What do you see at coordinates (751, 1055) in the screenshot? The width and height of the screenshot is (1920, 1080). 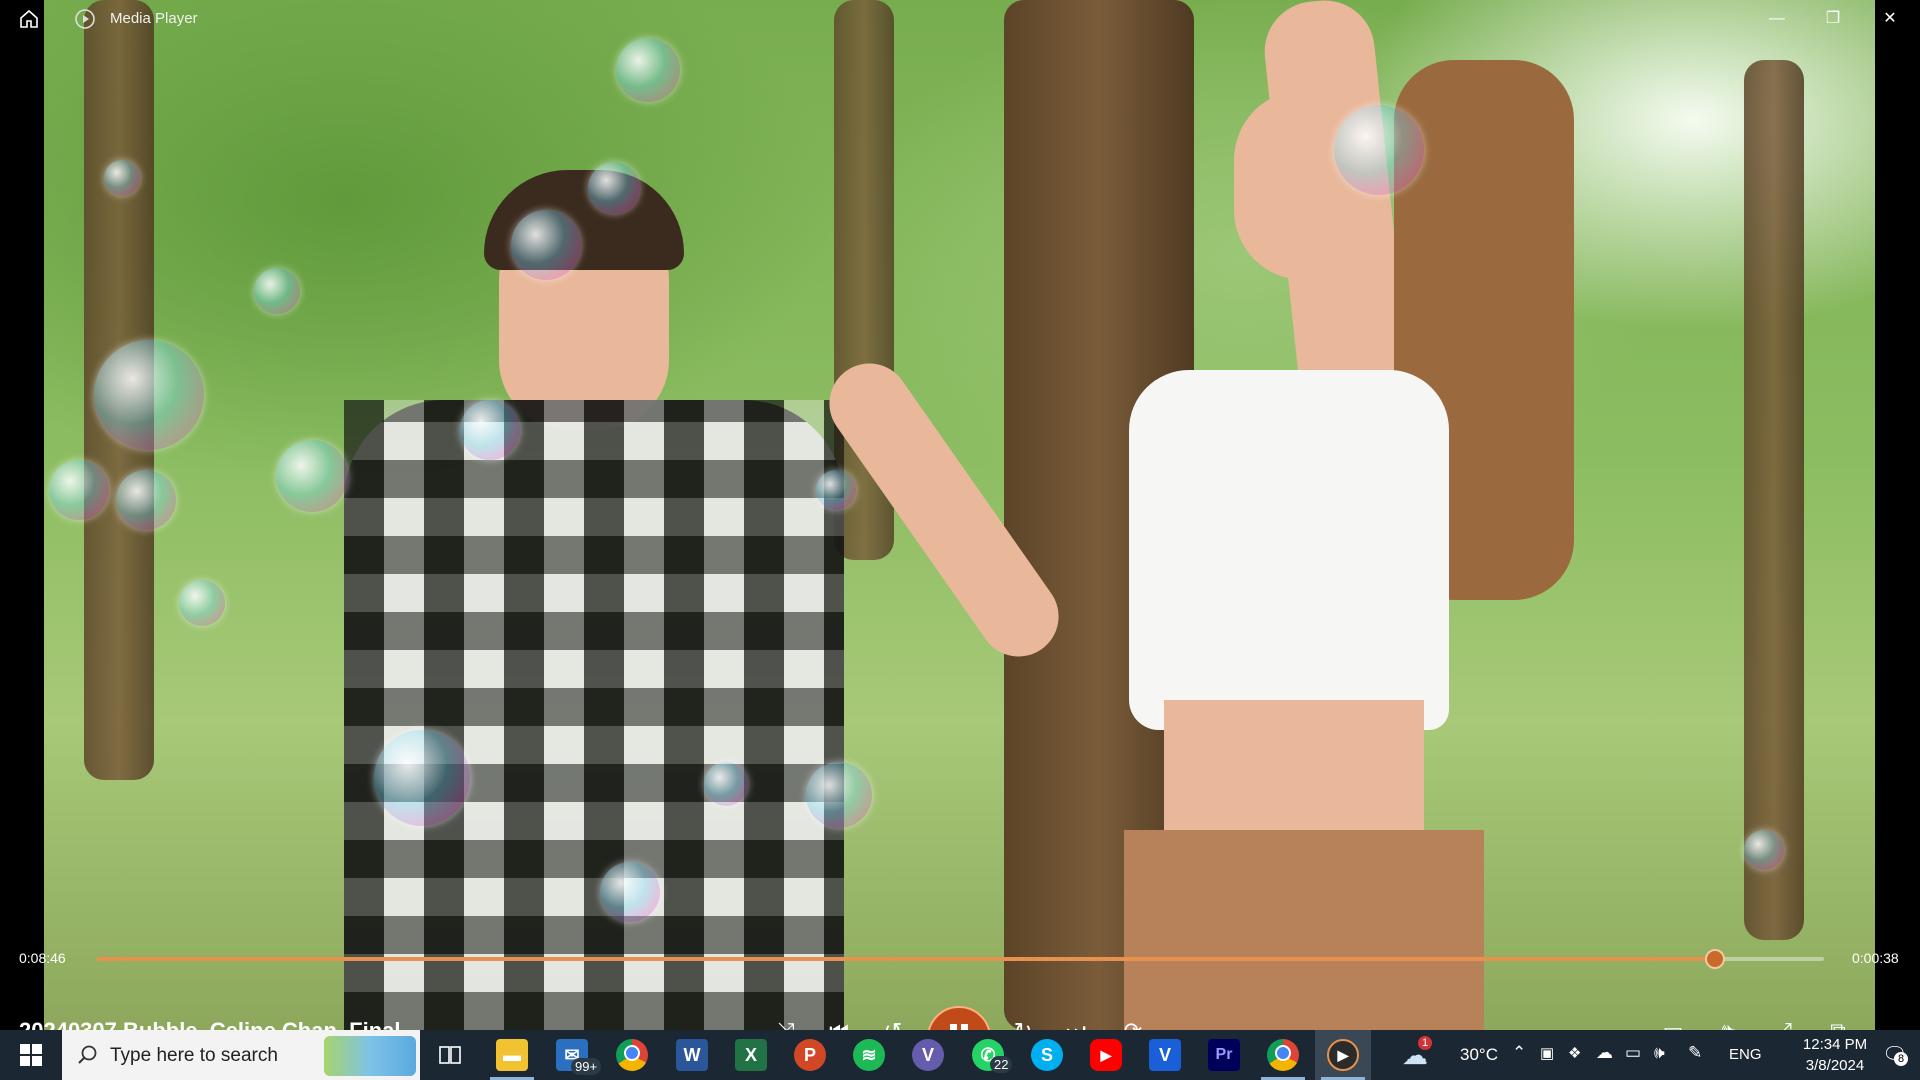 I see `excel-icon: X` at bounding box center [751, 1055].